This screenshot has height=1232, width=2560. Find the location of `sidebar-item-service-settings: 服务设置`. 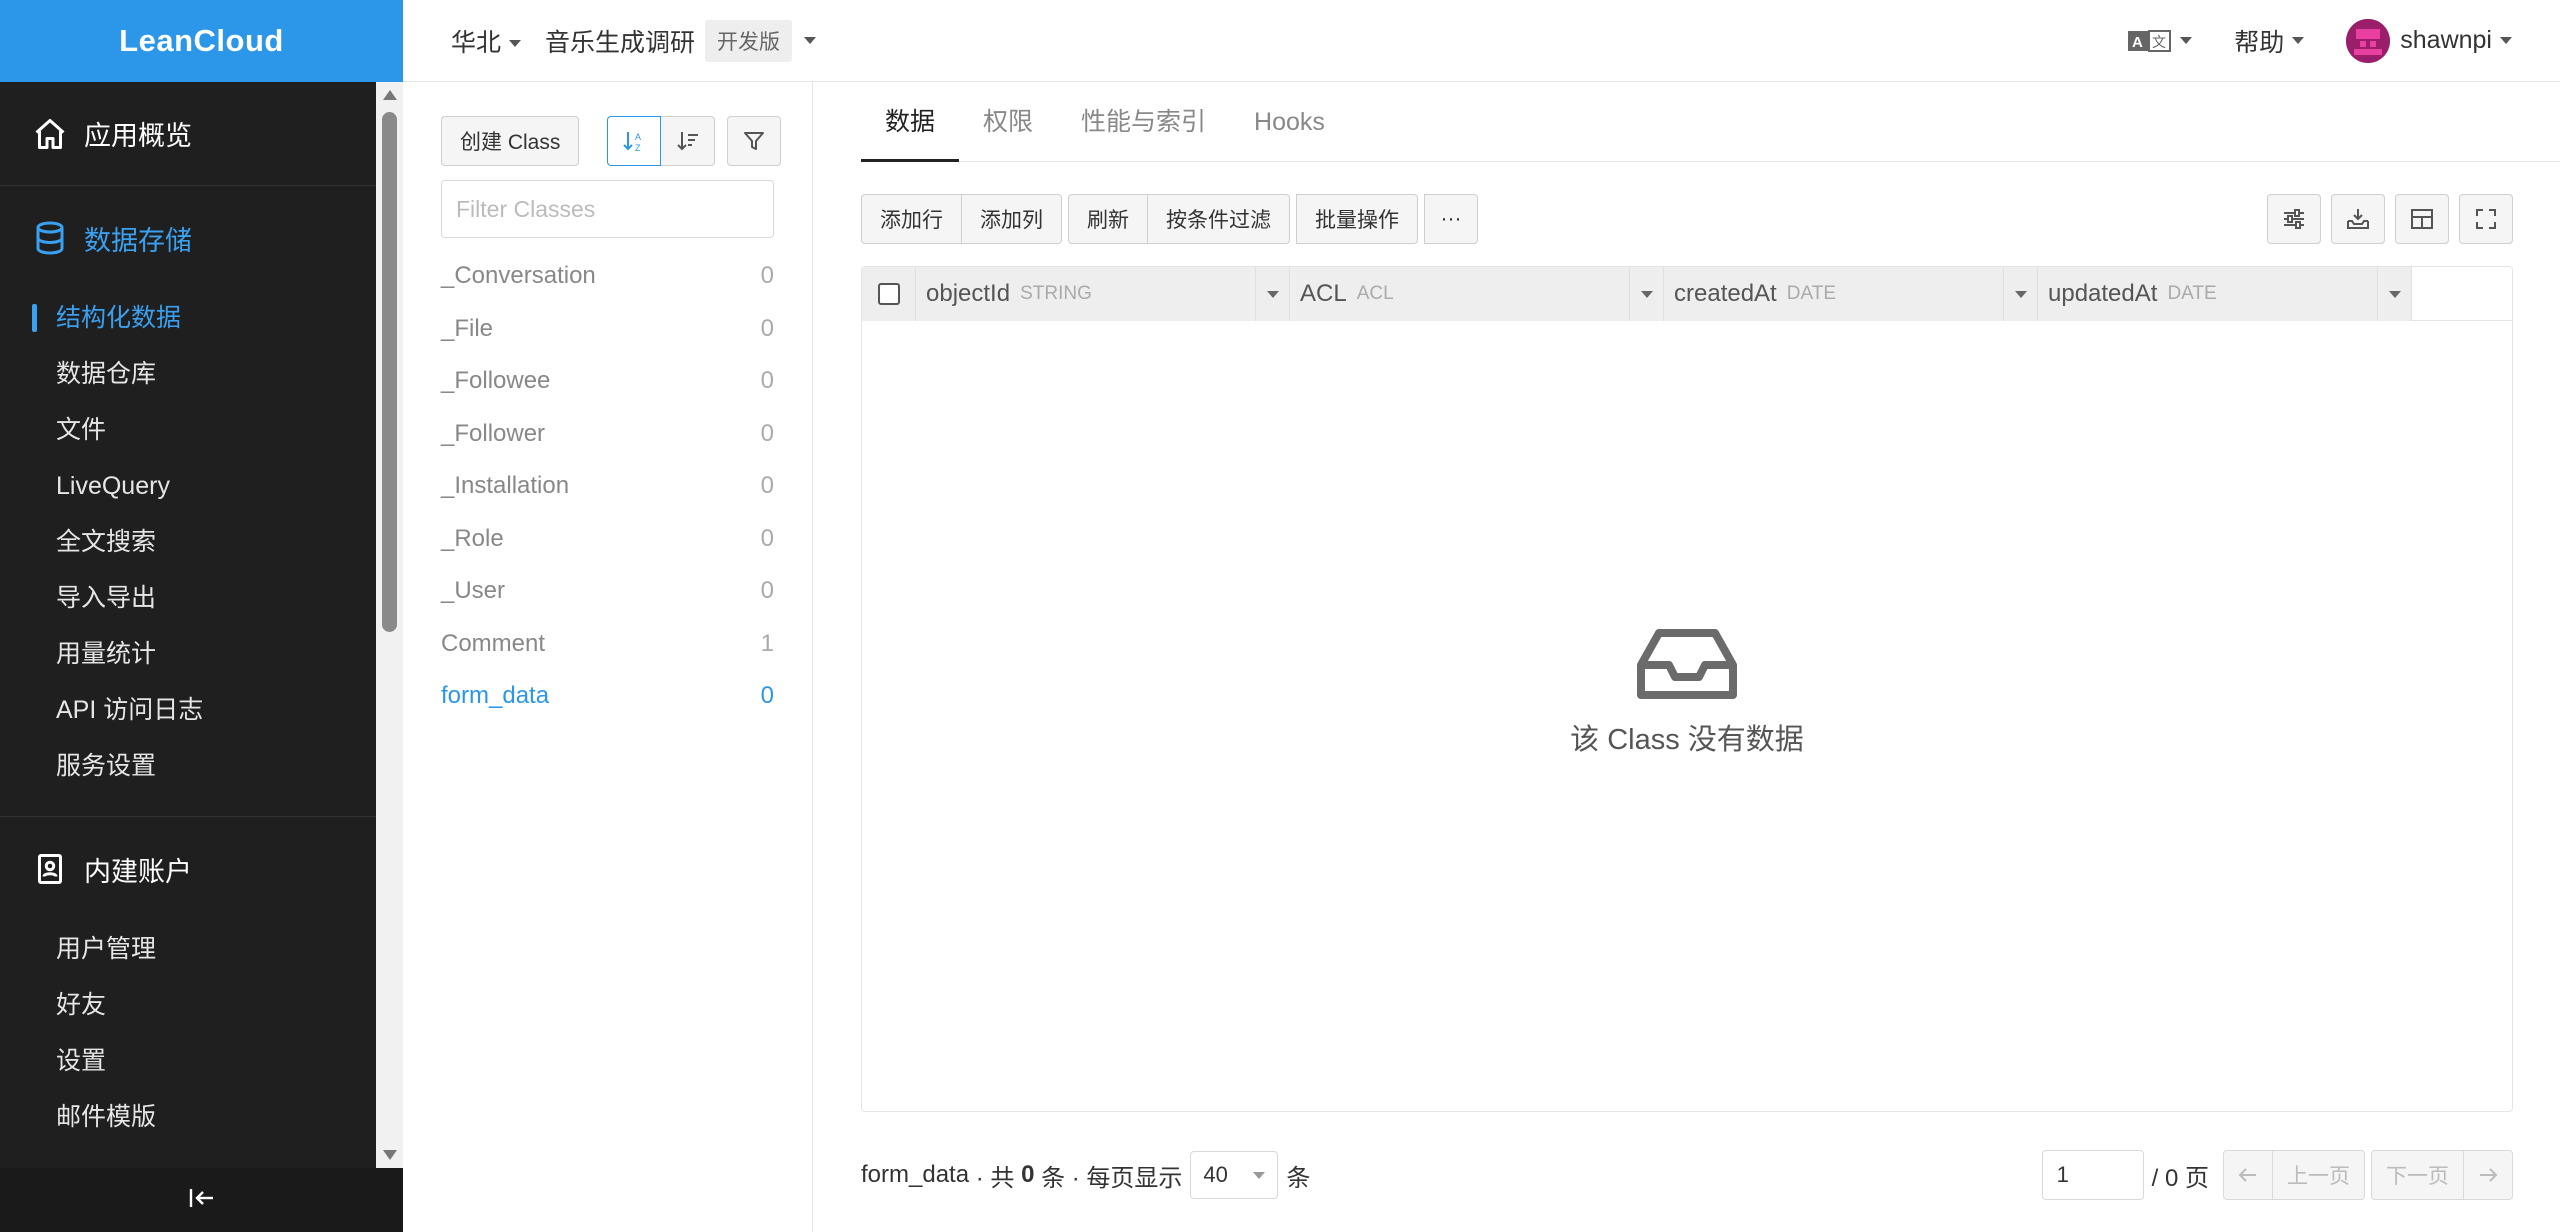

sidebar-item-service-settings: 服务设置 is located at coordinates (188, 766).